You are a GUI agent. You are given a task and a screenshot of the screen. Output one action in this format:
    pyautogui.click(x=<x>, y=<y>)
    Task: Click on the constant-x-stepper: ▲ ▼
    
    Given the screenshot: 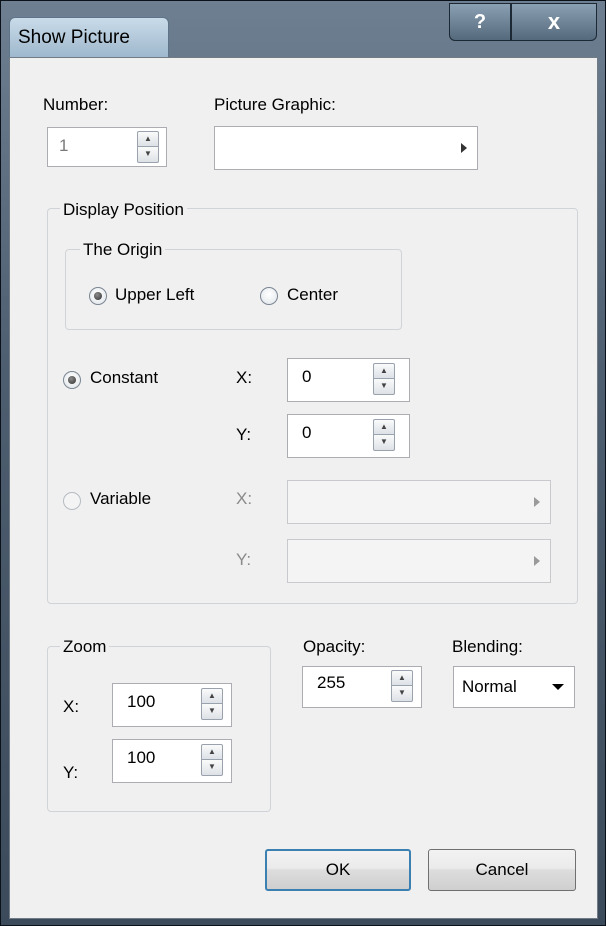 What is the action you would take?
    pyautogui.click(x=384, y=379)
    